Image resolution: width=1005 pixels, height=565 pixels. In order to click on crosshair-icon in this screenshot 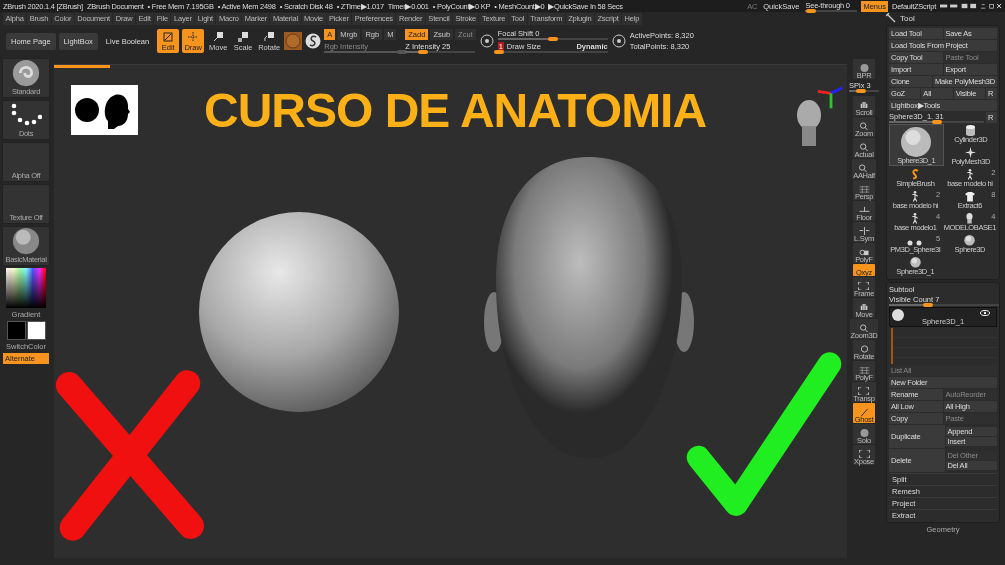, I will do `click(193, 37)`.